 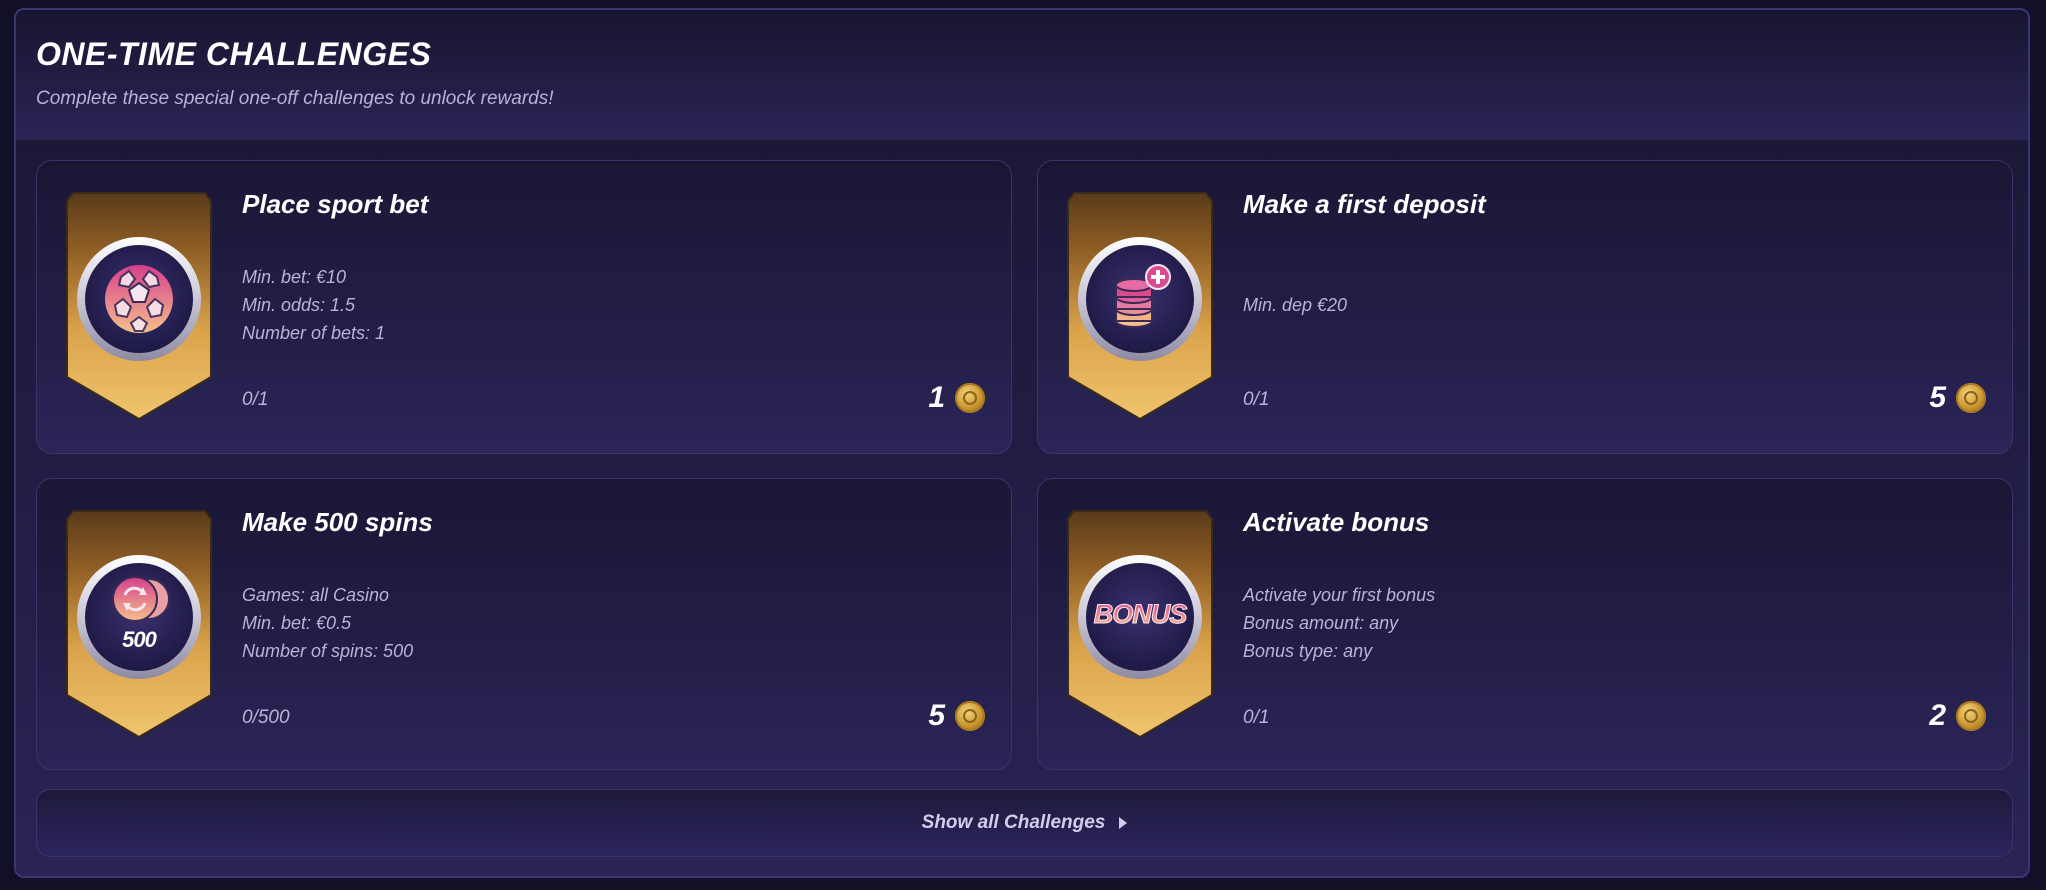 I want to click on coin-stack-plus-icon, so click(x=1143, y=296).